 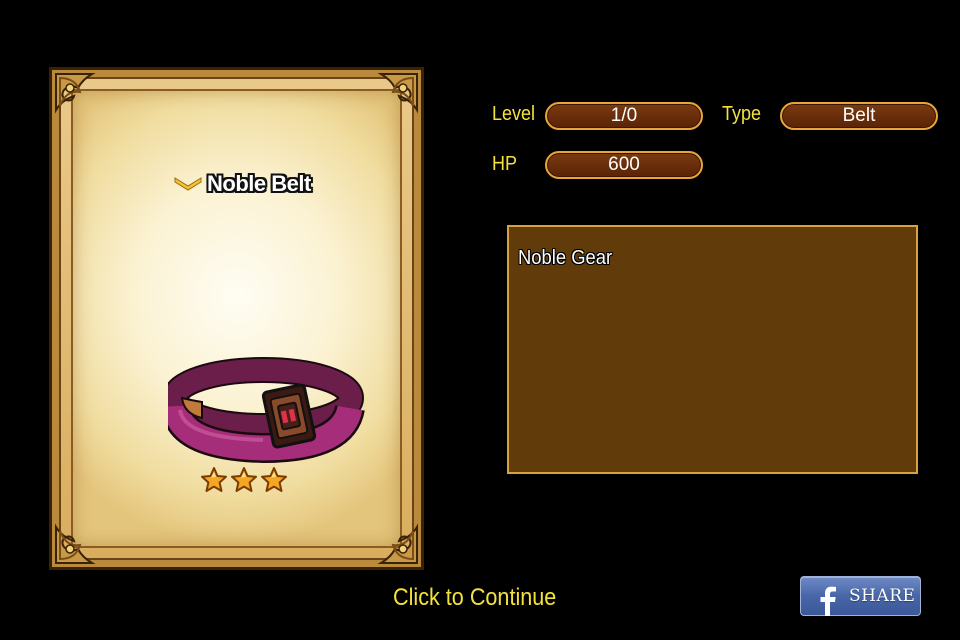 I want to click on level-value: 1/0, so click(x=624, y=116).